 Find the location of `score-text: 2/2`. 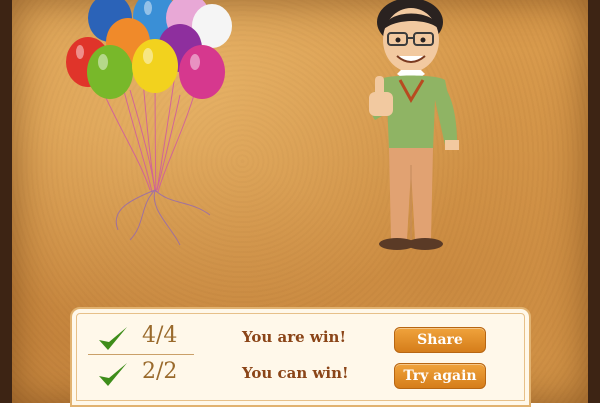

score-text: 2/2 is located at coordinates (160, 371).